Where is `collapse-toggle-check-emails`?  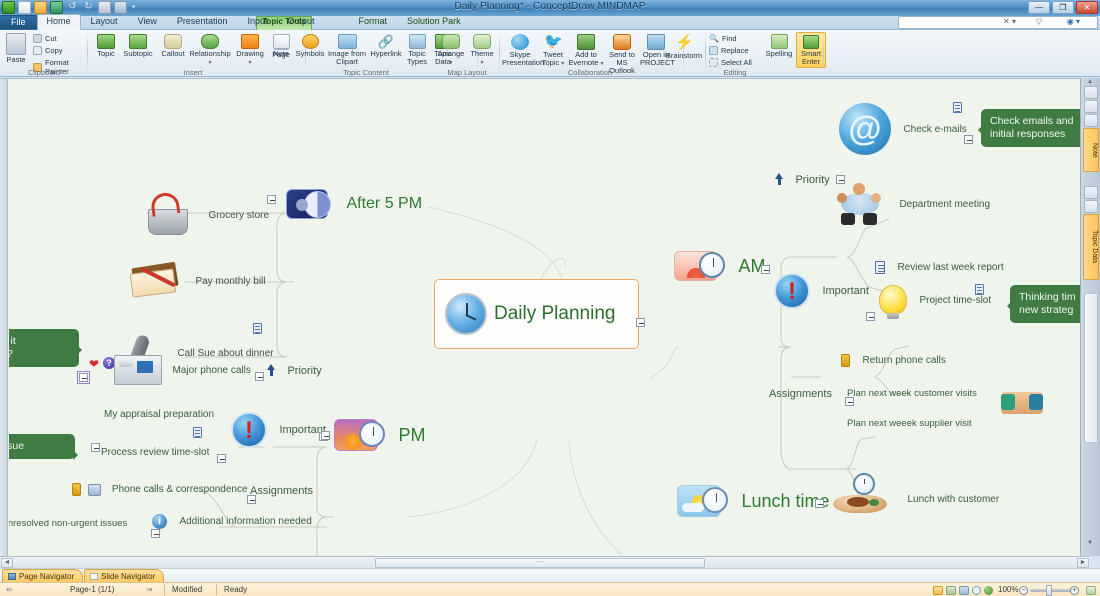
collapse-toggle-check-emails is located at coordinates (968, 139).